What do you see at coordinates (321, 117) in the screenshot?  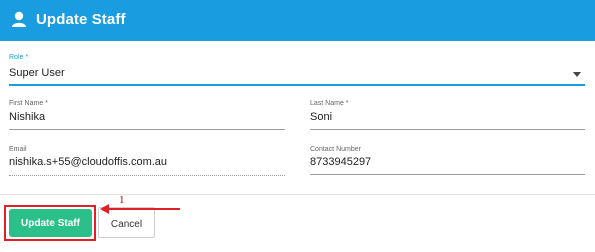 I see `last-name-field: Soni` at bounding box center [321, 117].